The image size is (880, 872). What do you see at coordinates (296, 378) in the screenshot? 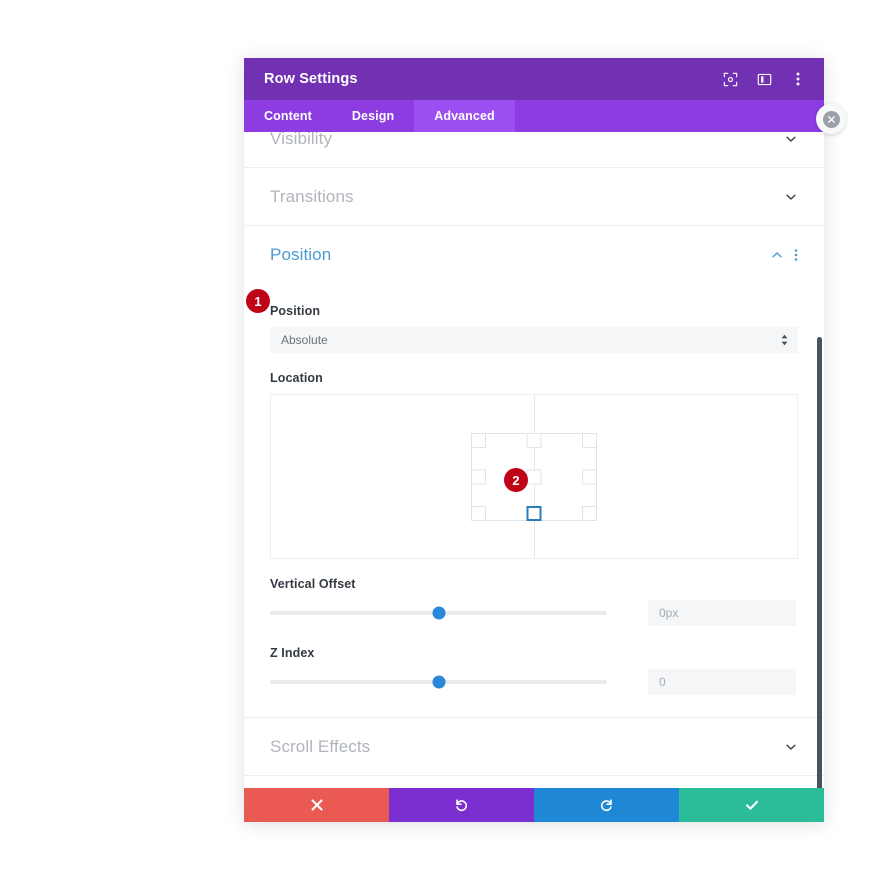
I see `location-field-label: Location` at bounding box center [296, 378].